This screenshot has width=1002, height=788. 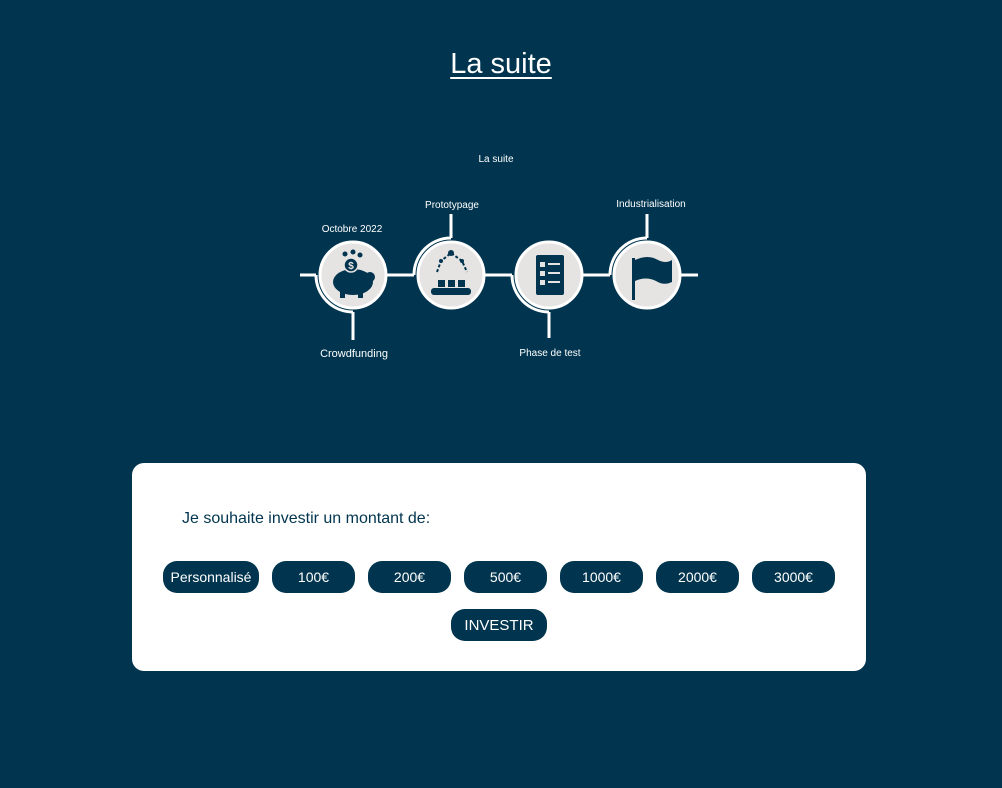 What do you see at coordinates (495, 159) in the screenshot?
I see `roadmap-title: La suite` at bounding box center [495, 159].